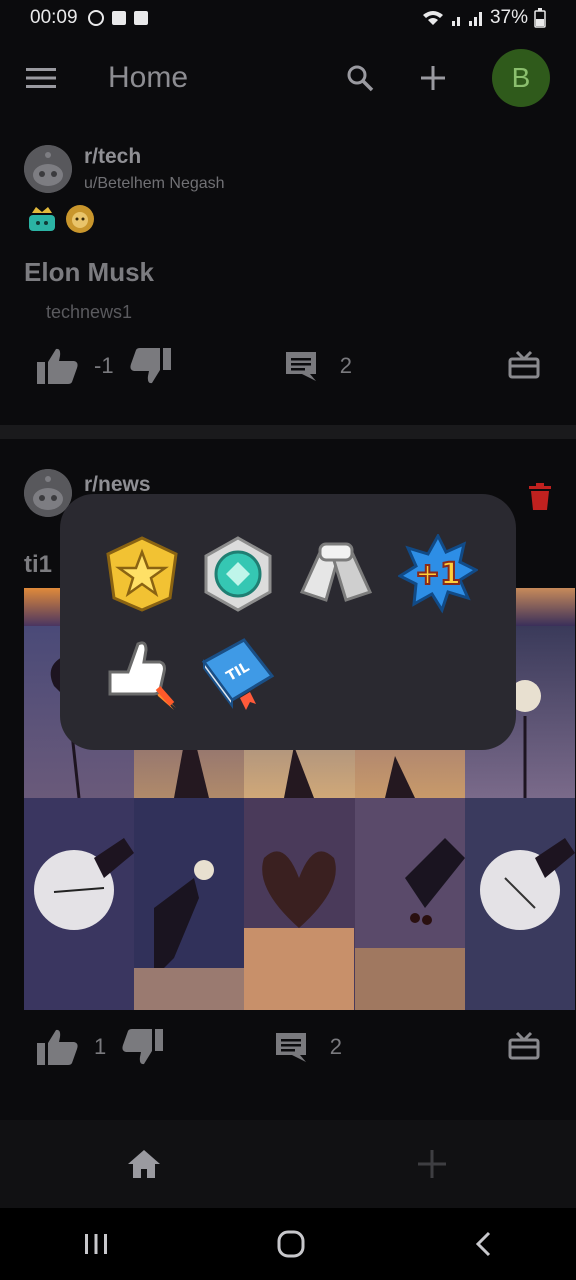 Image resolution: width=576 pixels, height=1280 pixels. What do you see at coordinates (288, 432) in the screenshot?
I see `post-divider` at bounding box center [288, 432].